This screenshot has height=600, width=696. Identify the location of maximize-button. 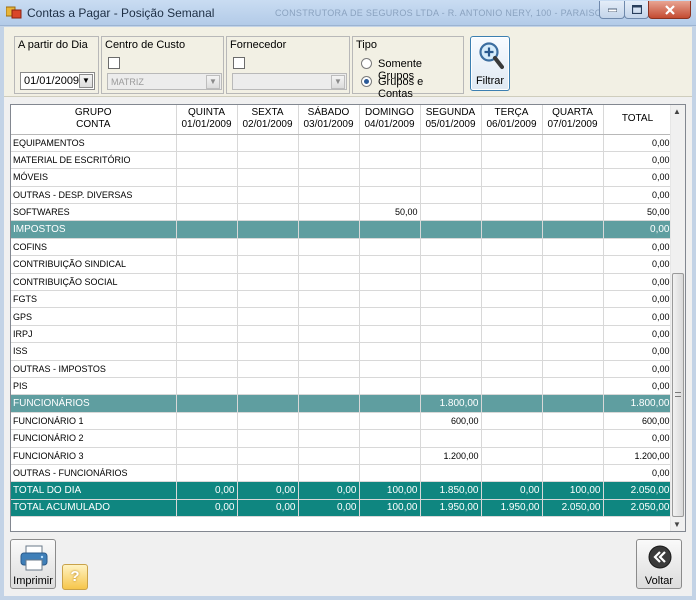
(636, 10).